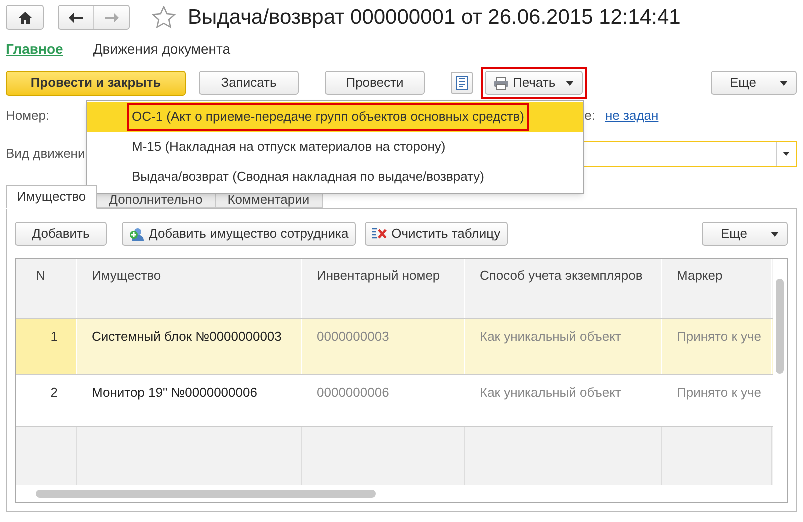 The height and width of the screenshot is (522, 803). I want to click on document-list-icon, so click(462, 83).